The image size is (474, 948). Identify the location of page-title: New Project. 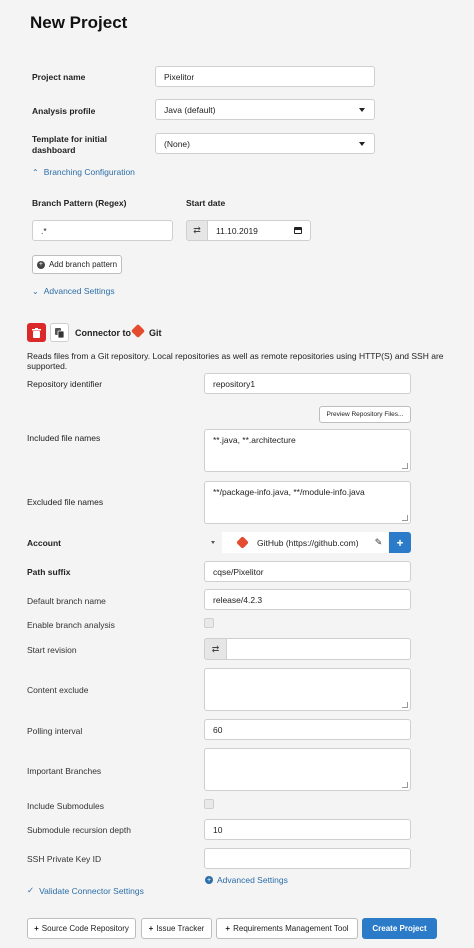
(79, 22).